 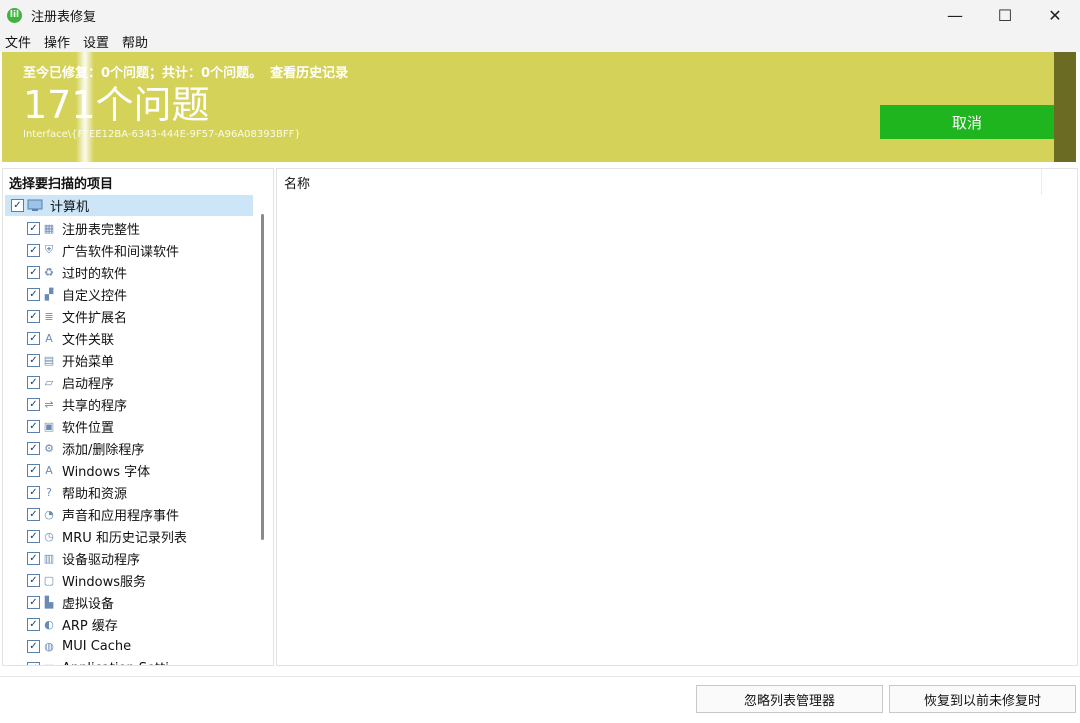 I want to click on tree-item: ✓▧ Application Setti, so click(x=139, y=661).